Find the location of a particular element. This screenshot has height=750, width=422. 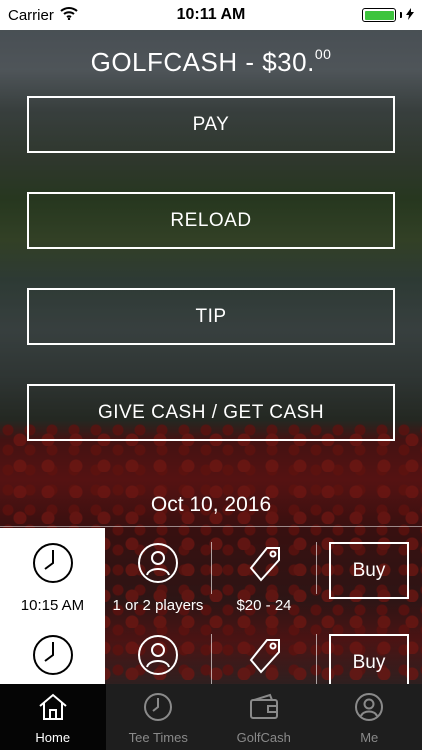

charging-icon is located at coordinates (410, 15).